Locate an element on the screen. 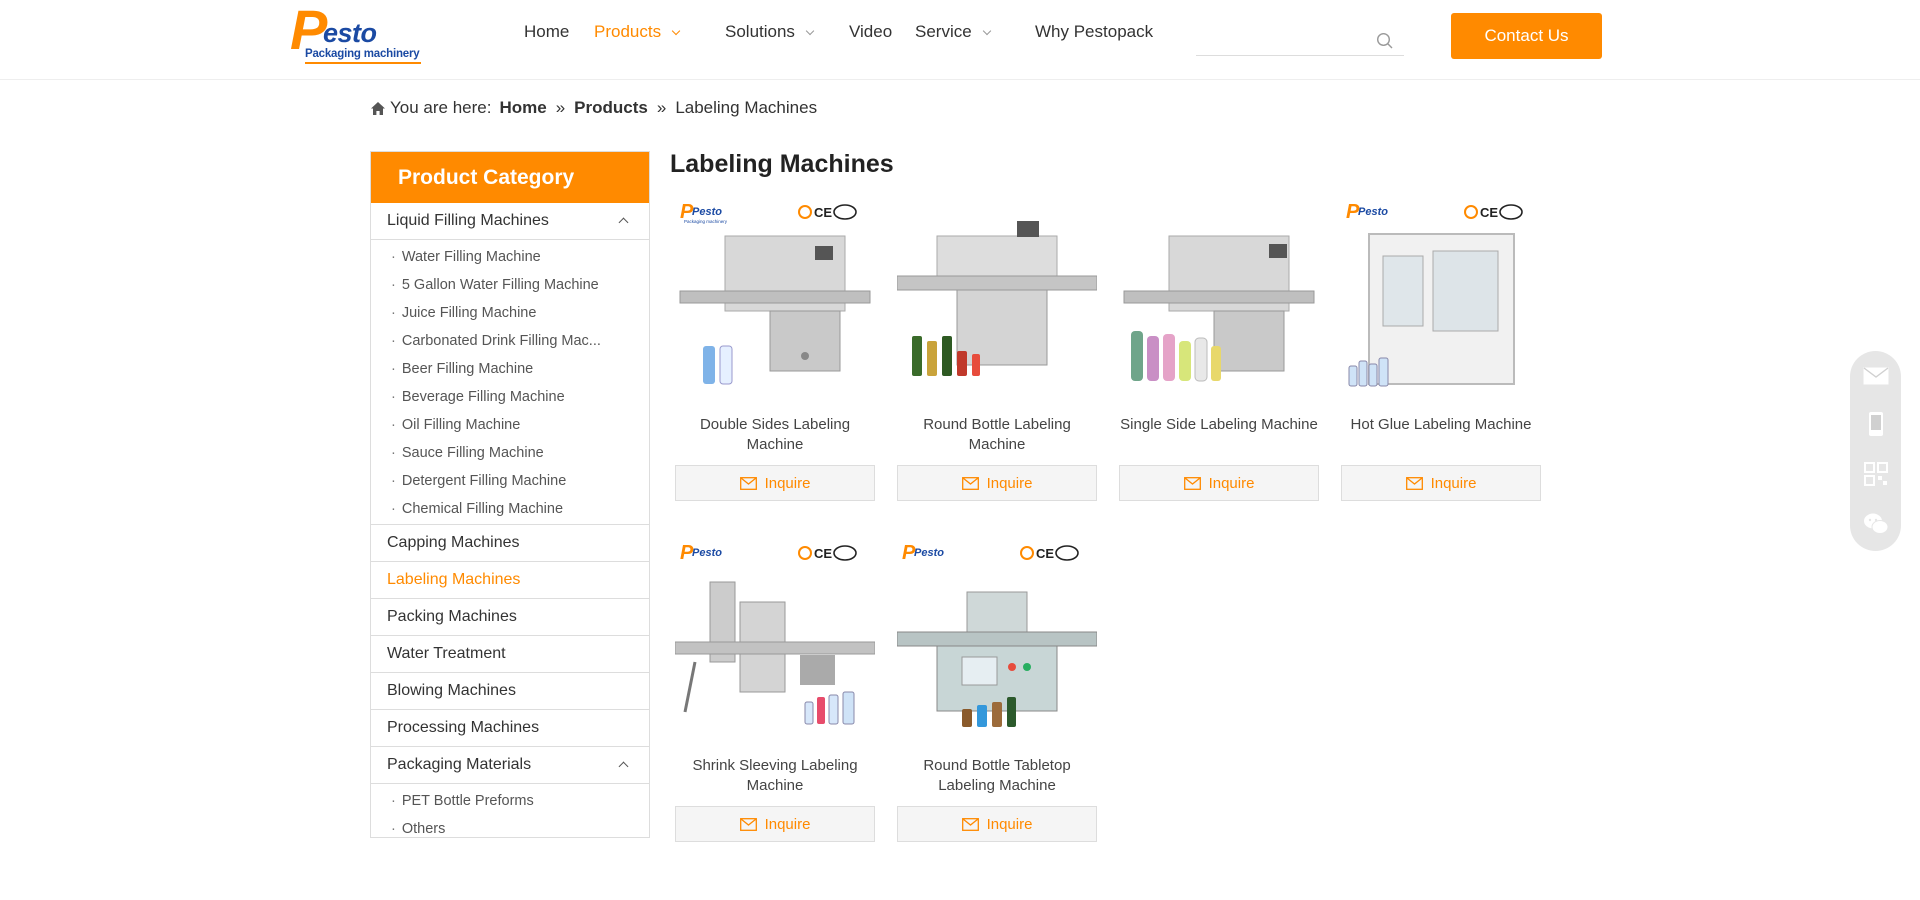  product-name: Single Side Labeling Machine is located at coordinates (1219, 425).